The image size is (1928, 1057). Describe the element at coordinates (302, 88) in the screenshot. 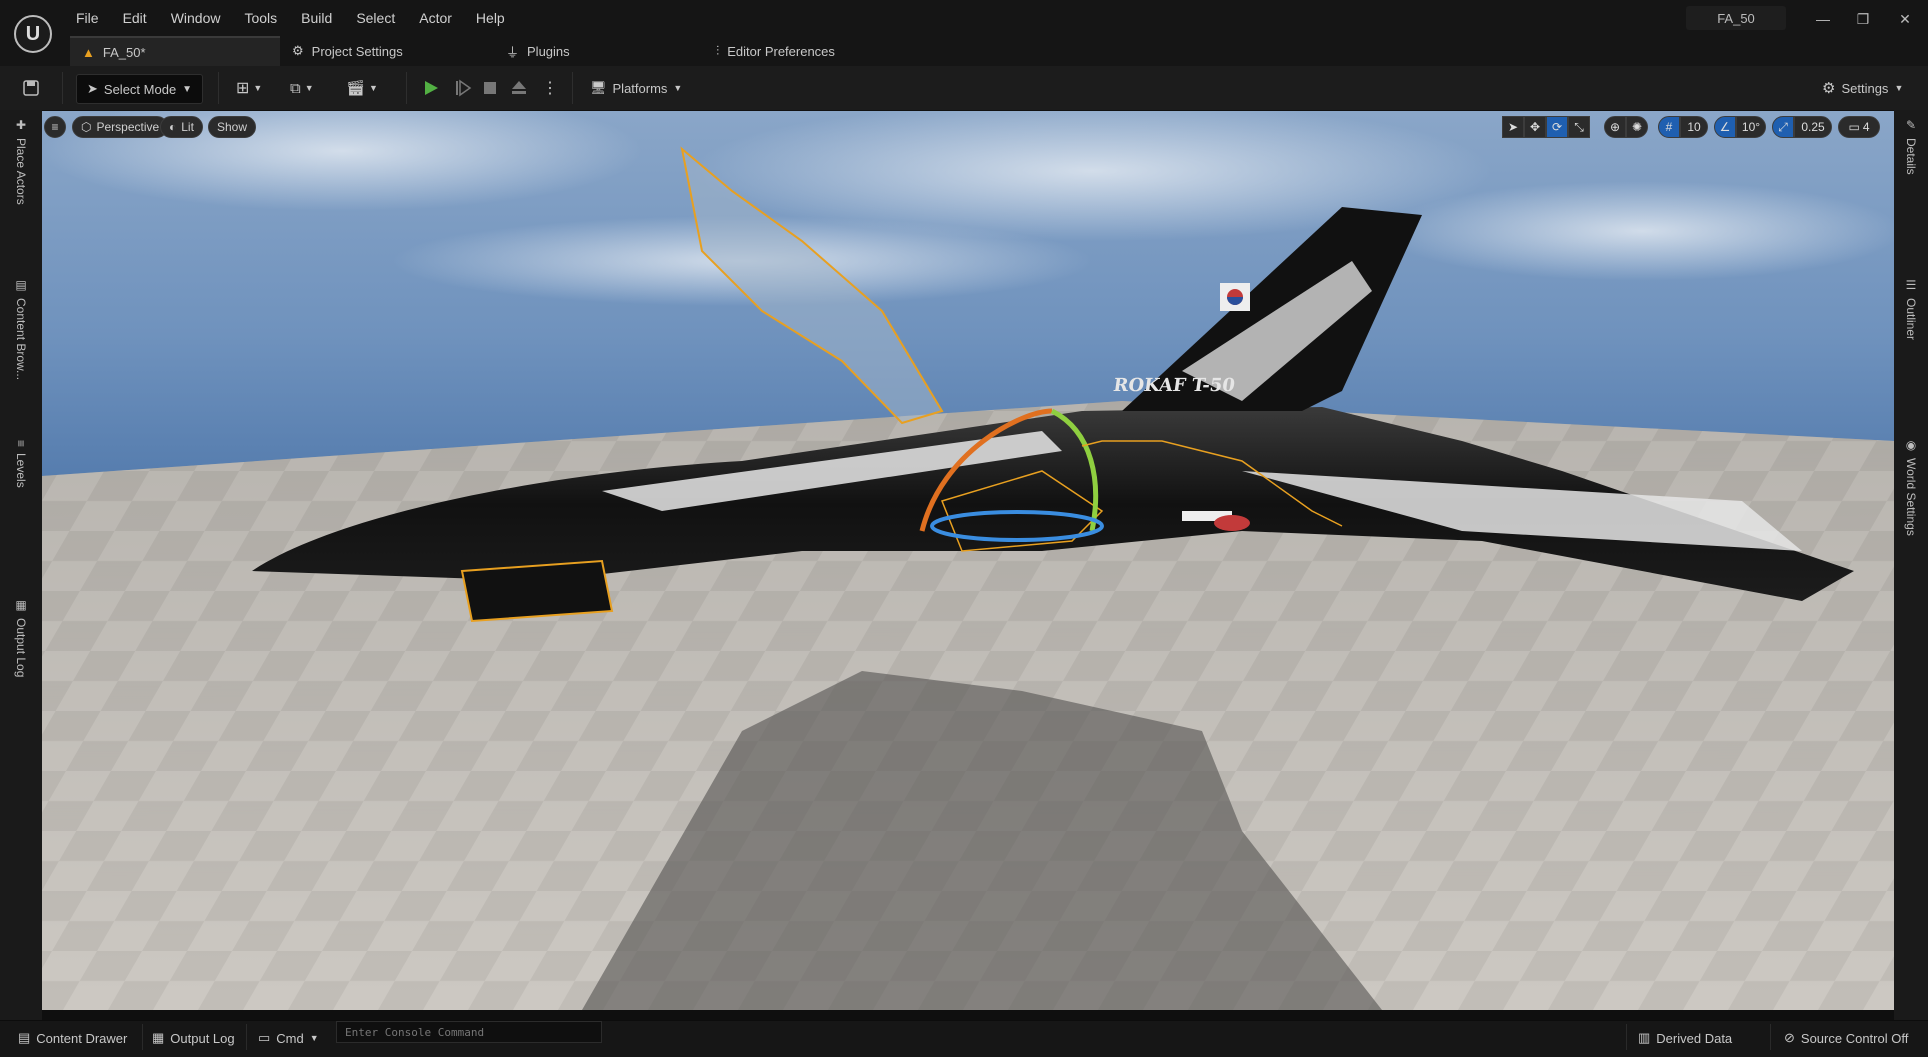

I see `blueprint-button: ⧉ ▼` at that location.